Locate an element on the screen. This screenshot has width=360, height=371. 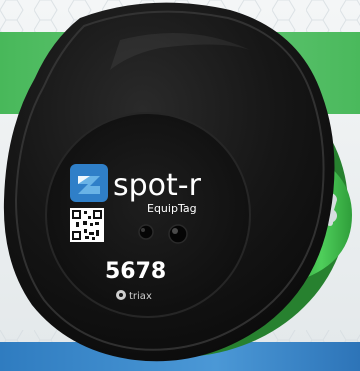
triax-logo-icon is located at coordinates (121, 295).